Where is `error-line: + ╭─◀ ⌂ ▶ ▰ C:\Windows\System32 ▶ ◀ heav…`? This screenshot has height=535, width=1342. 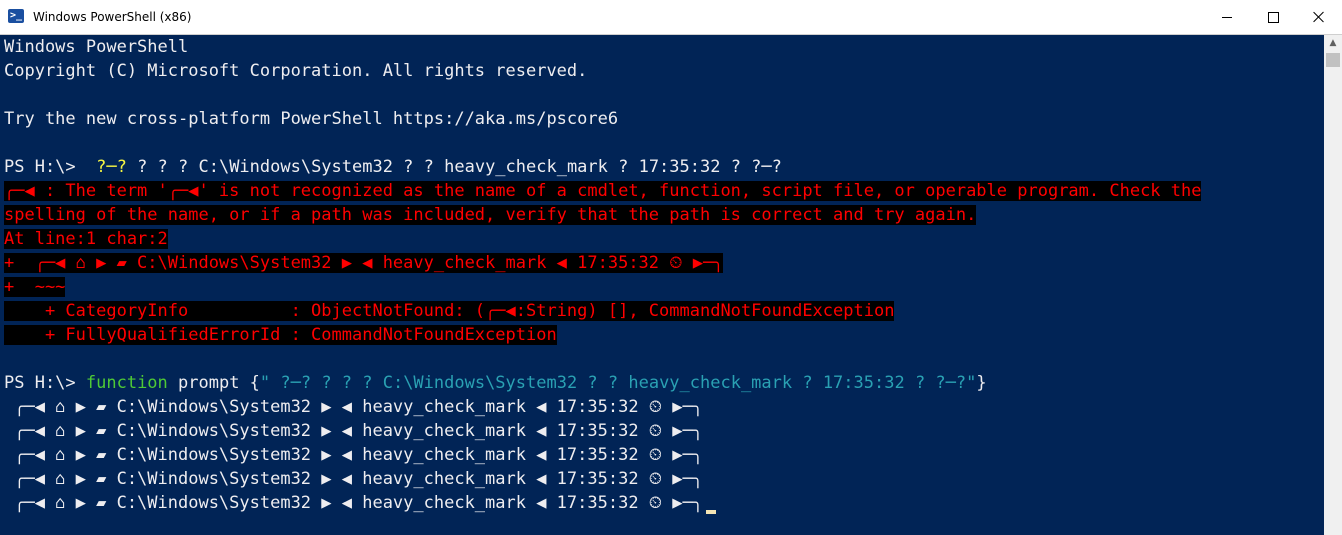 error-line: + ╭─◀ ⌂ ▶ ▰ C:\Windows\System32 ▶ ◀ heav… is located at coordinates (364, 263).